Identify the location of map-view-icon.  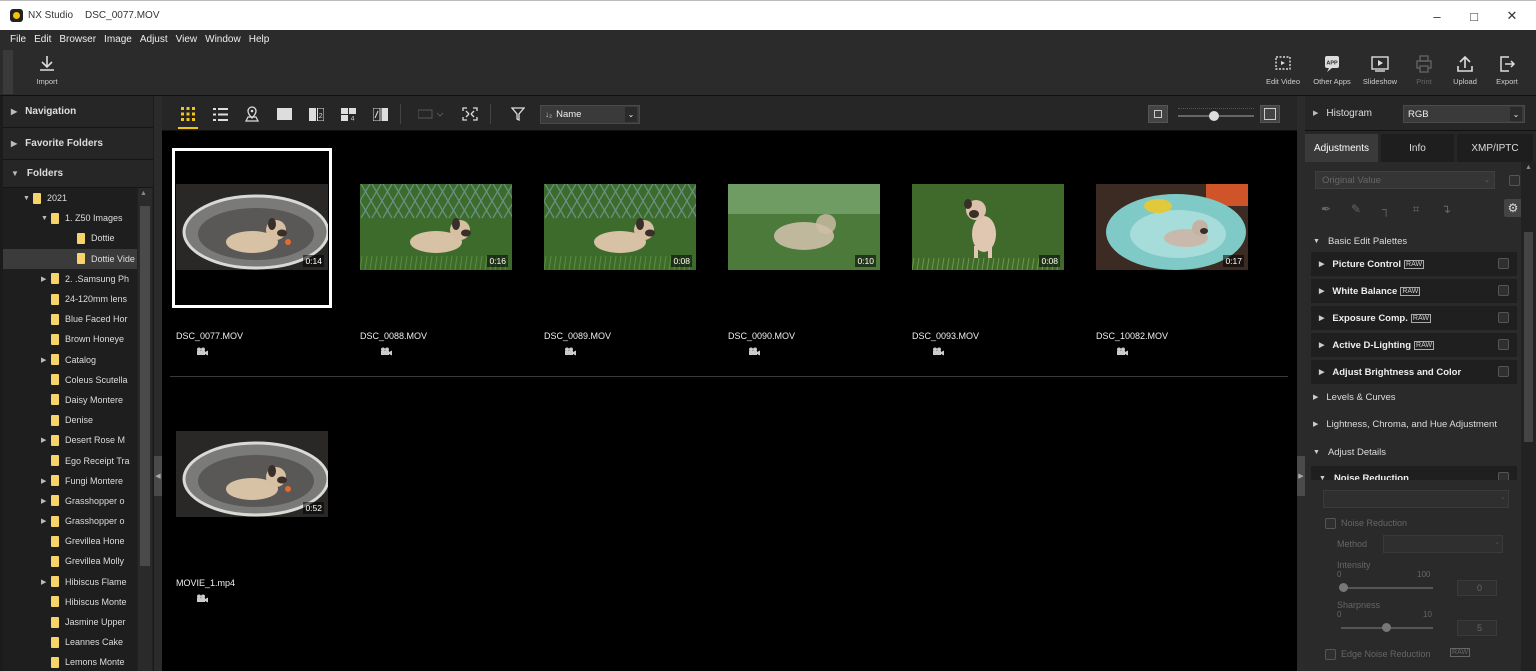
(252, 114).